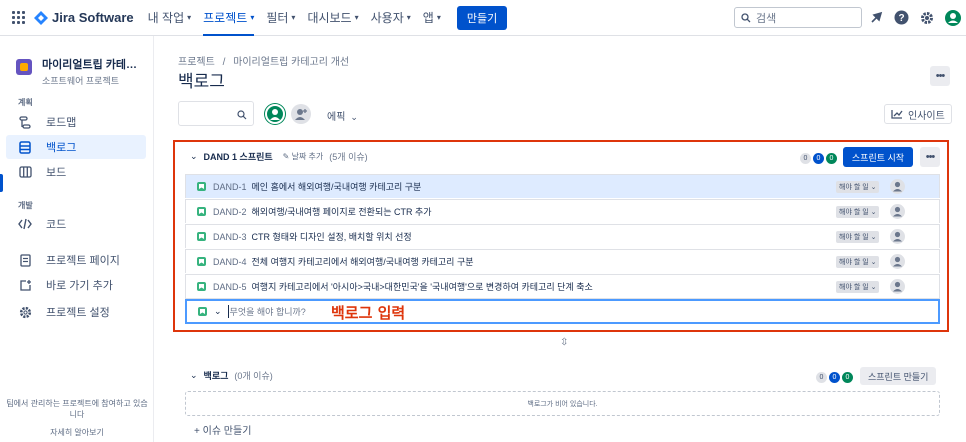  I want to click on create-button: 만들기, so click(482, 17).